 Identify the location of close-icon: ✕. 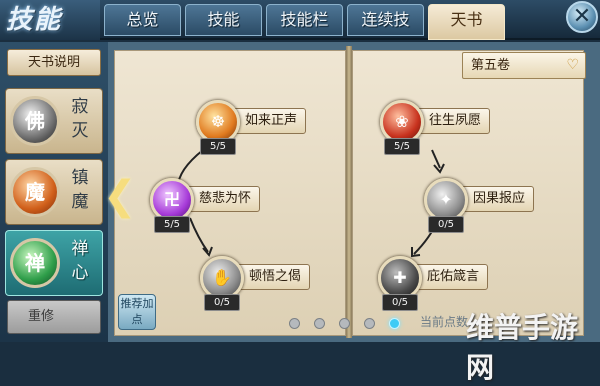
(582, 16).